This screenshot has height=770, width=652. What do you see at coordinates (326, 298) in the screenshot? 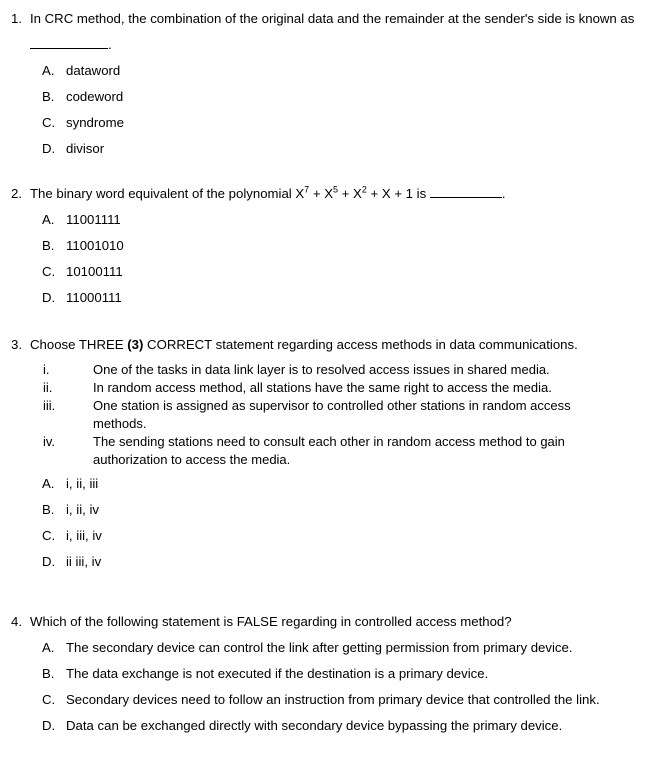
I see `option-row: D. 11000111` at bounding box center [326, 298].